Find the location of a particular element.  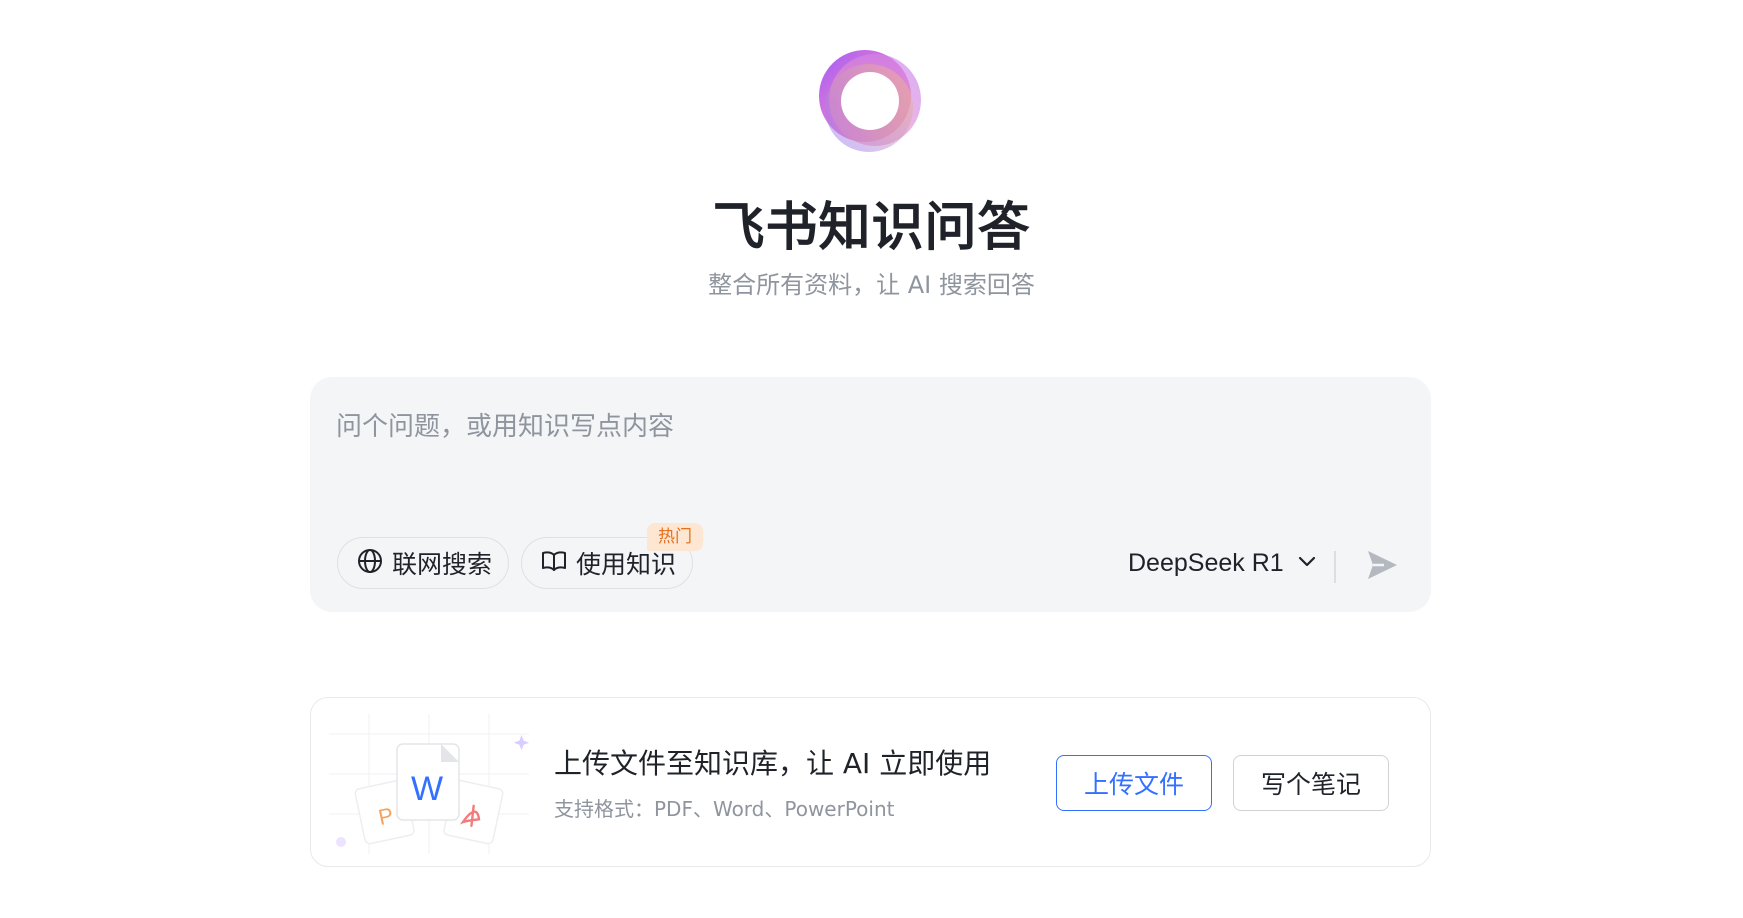

toolbar-divider is located at coordinates (1335, 567).